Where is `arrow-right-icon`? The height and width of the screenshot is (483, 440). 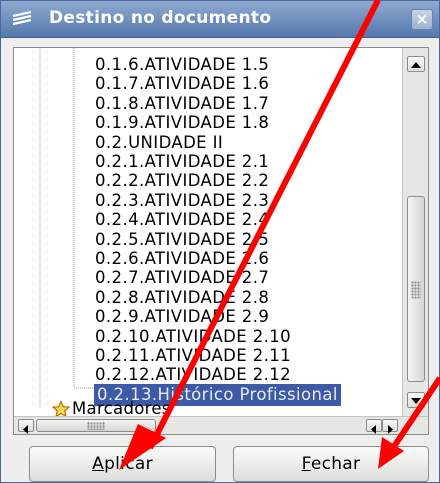
arrow-right-icon is located at coordinates (390, 429).